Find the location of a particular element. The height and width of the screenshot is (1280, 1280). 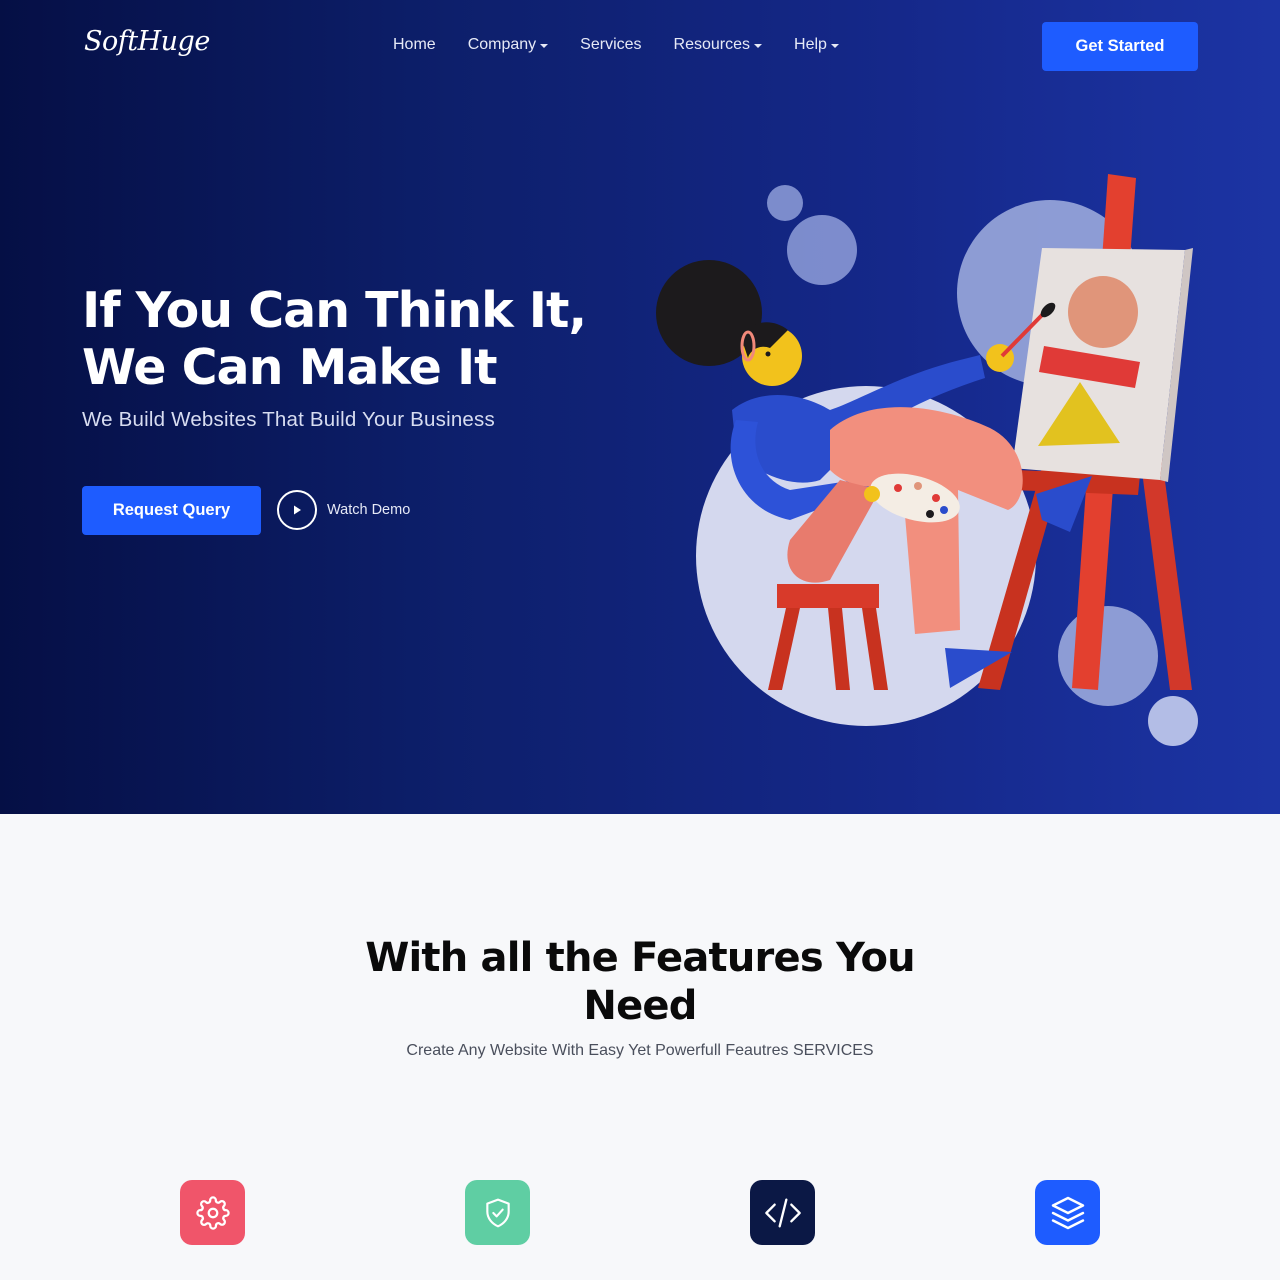

main-nav: Home Company Services Resources Help is located at coordinates (616, 45).